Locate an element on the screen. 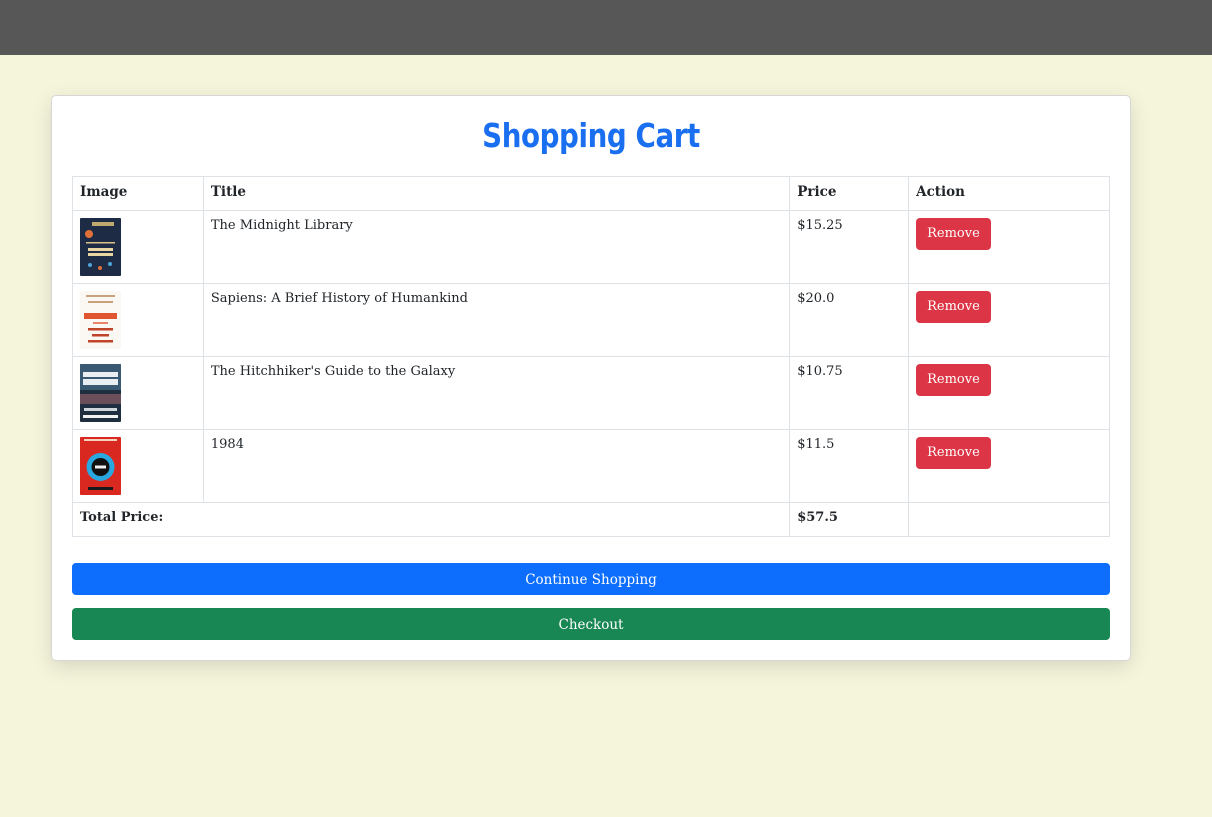 The image size is (1212, 817). book-cover-sapiens-icon is located at coordinates (100, 320).